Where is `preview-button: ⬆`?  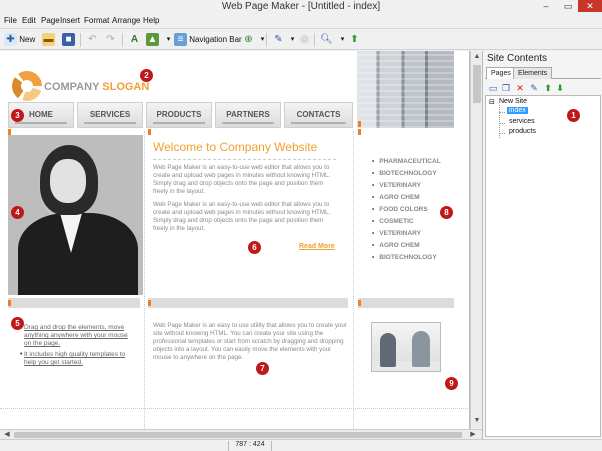 preview-button: ⬆ is located at coordinates (354, 40).